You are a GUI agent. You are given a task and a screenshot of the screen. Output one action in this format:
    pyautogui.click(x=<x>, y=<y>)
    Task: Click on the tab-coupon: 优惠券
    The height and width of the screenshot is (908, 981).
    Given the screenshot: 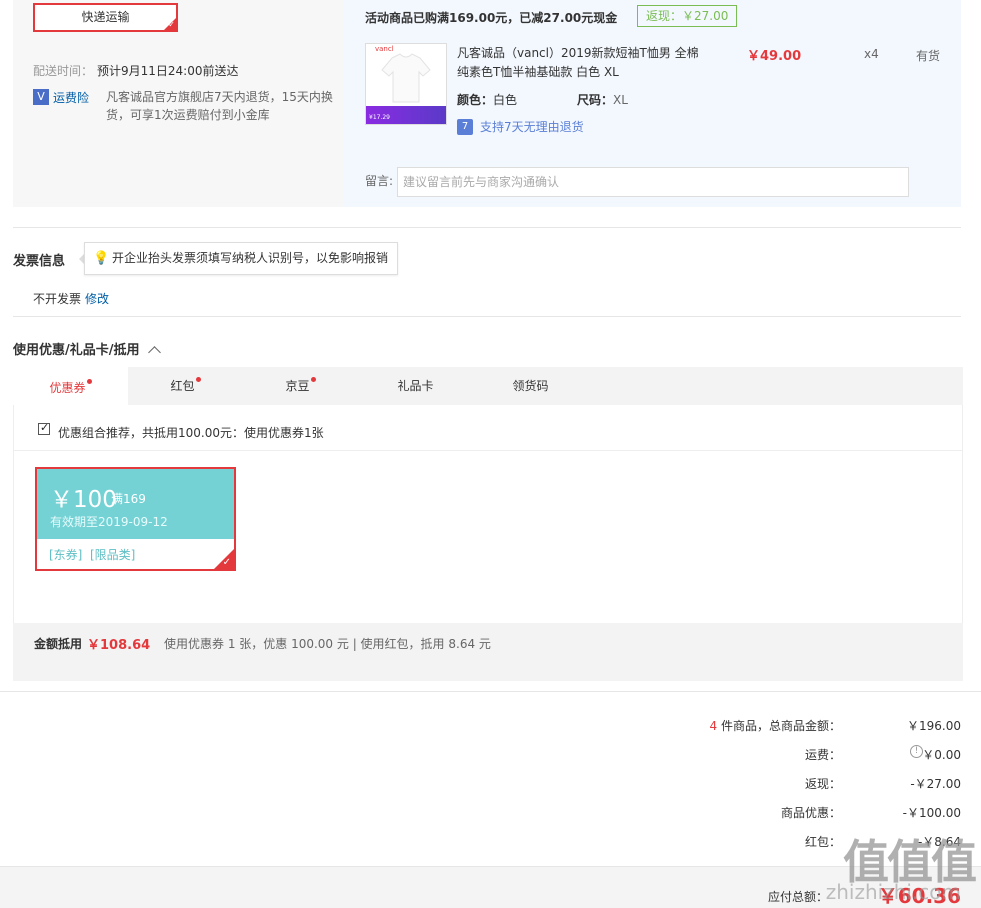 What is the action you would take?
    pyautogui.click(x=70, y=386)
    